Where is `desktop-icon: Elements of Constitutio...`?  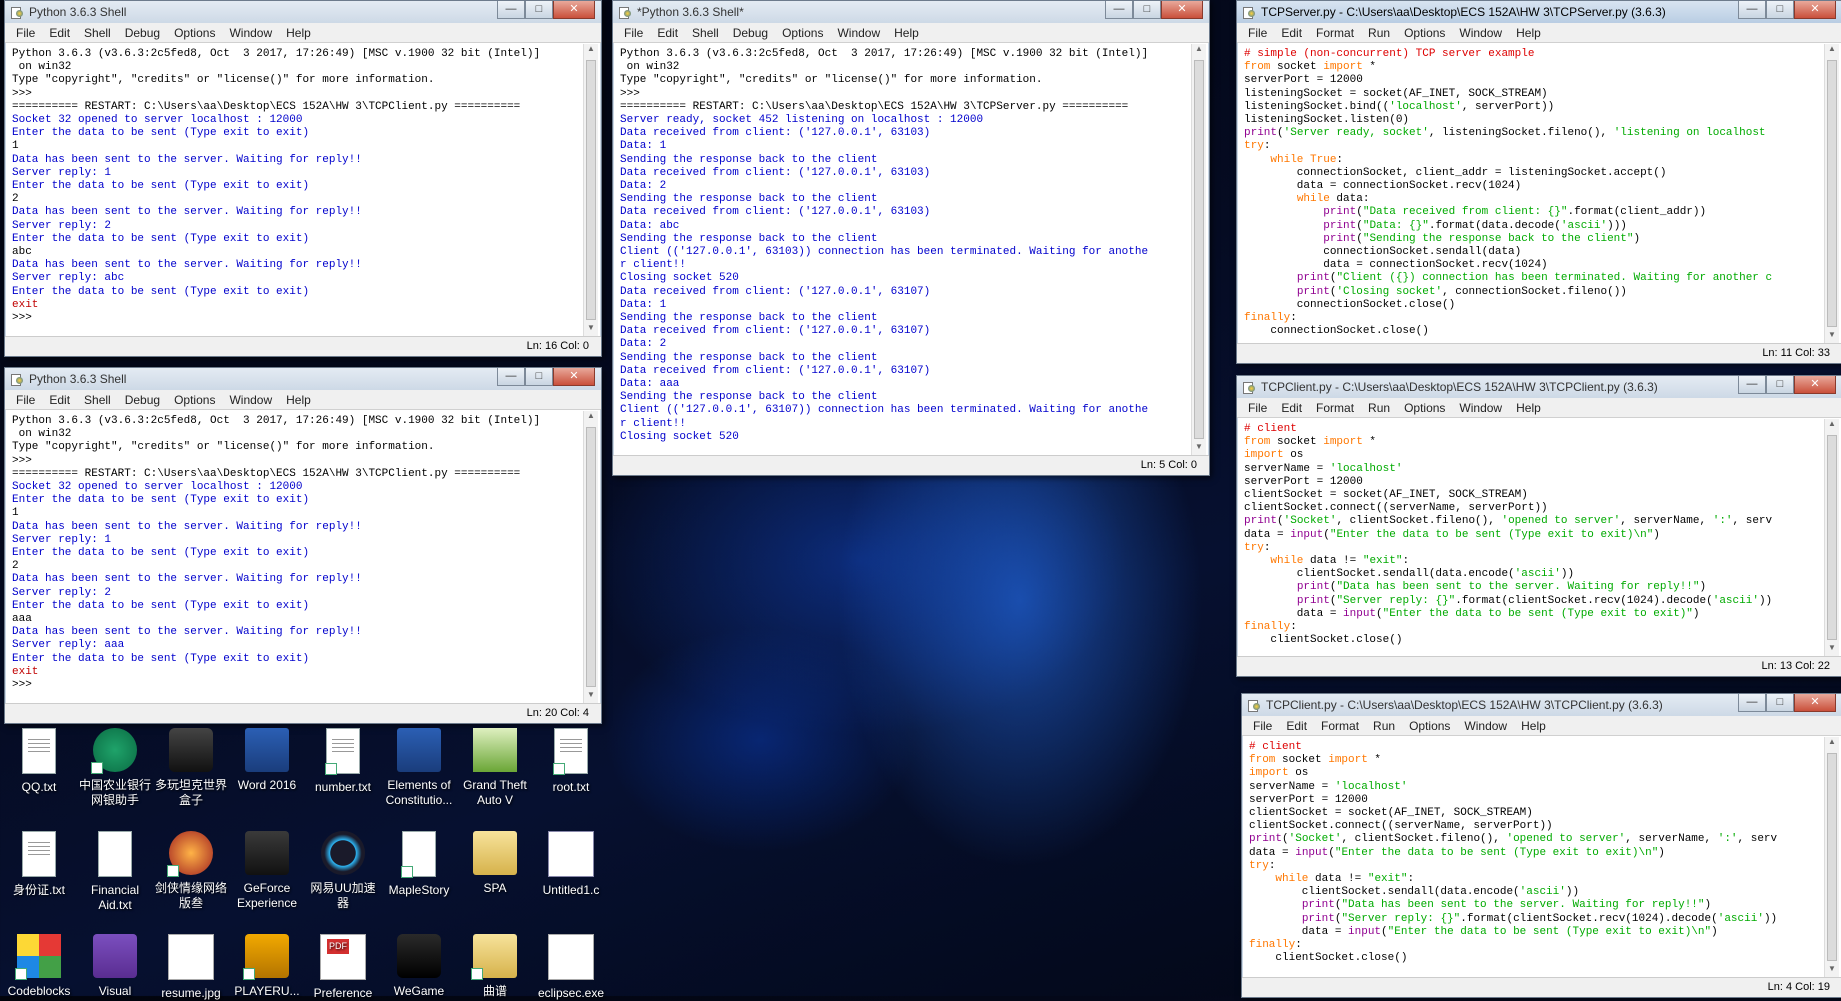
desktop-icon: Elements of Constitutio... is located at coordinates (419, 768).